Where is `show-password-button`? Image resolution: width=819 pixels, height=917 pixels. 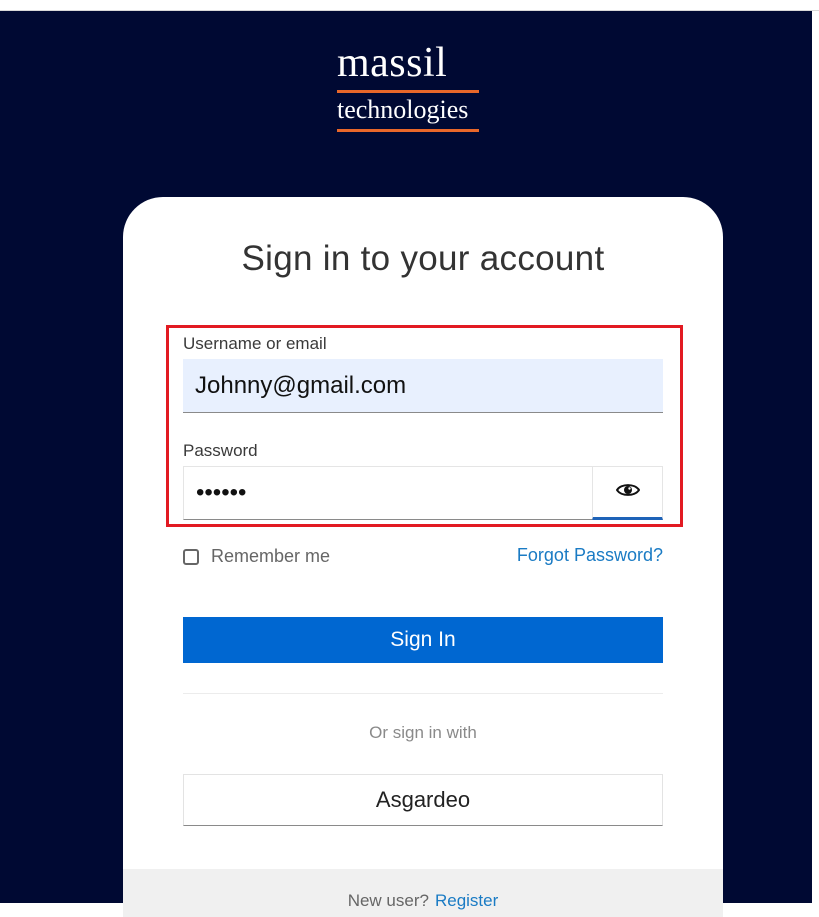
show-password-button is located at coordinates (627, 493).